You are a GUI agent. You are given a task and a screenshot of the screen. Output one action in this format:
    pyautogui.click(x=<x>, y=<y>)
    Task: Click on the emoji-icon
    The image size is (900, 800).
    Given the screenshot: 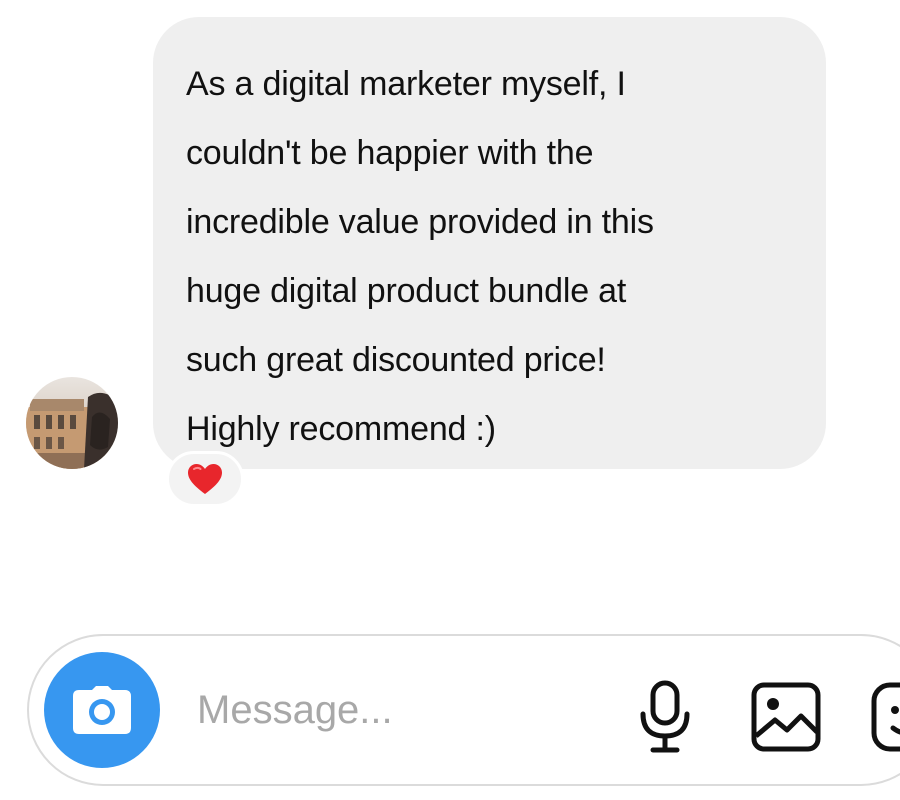 What is the action you would take?
    pyautogui.click(x=885, y=717)
    